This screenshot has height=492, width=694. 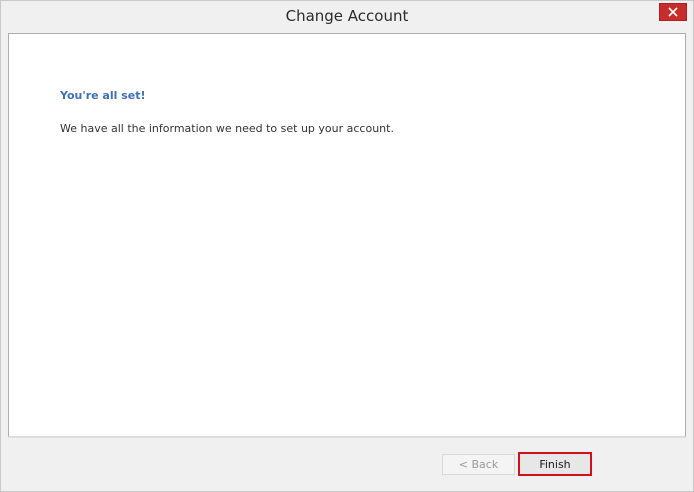 I want to click on button-bar: < Back Finish, so click(x=347, y=461).